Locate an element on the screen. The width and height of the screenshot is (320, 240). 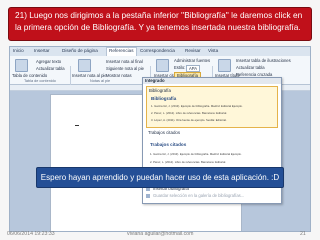
group-label-toc: Tabla de contenido is located at coordinates (40, 81).